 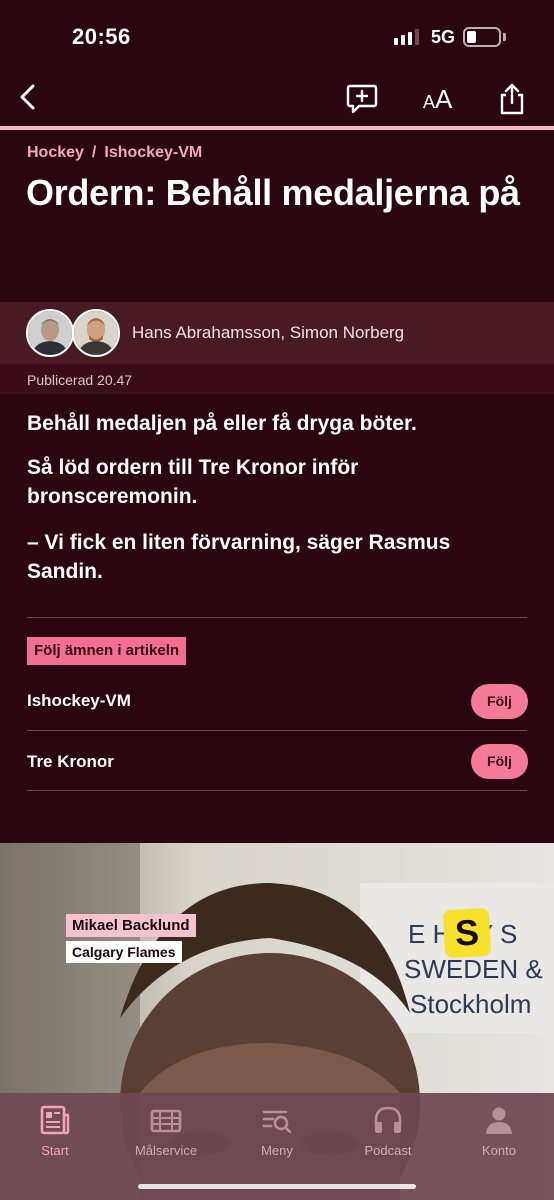 I want to click on home-indicator, so click(x=277, y=1186).